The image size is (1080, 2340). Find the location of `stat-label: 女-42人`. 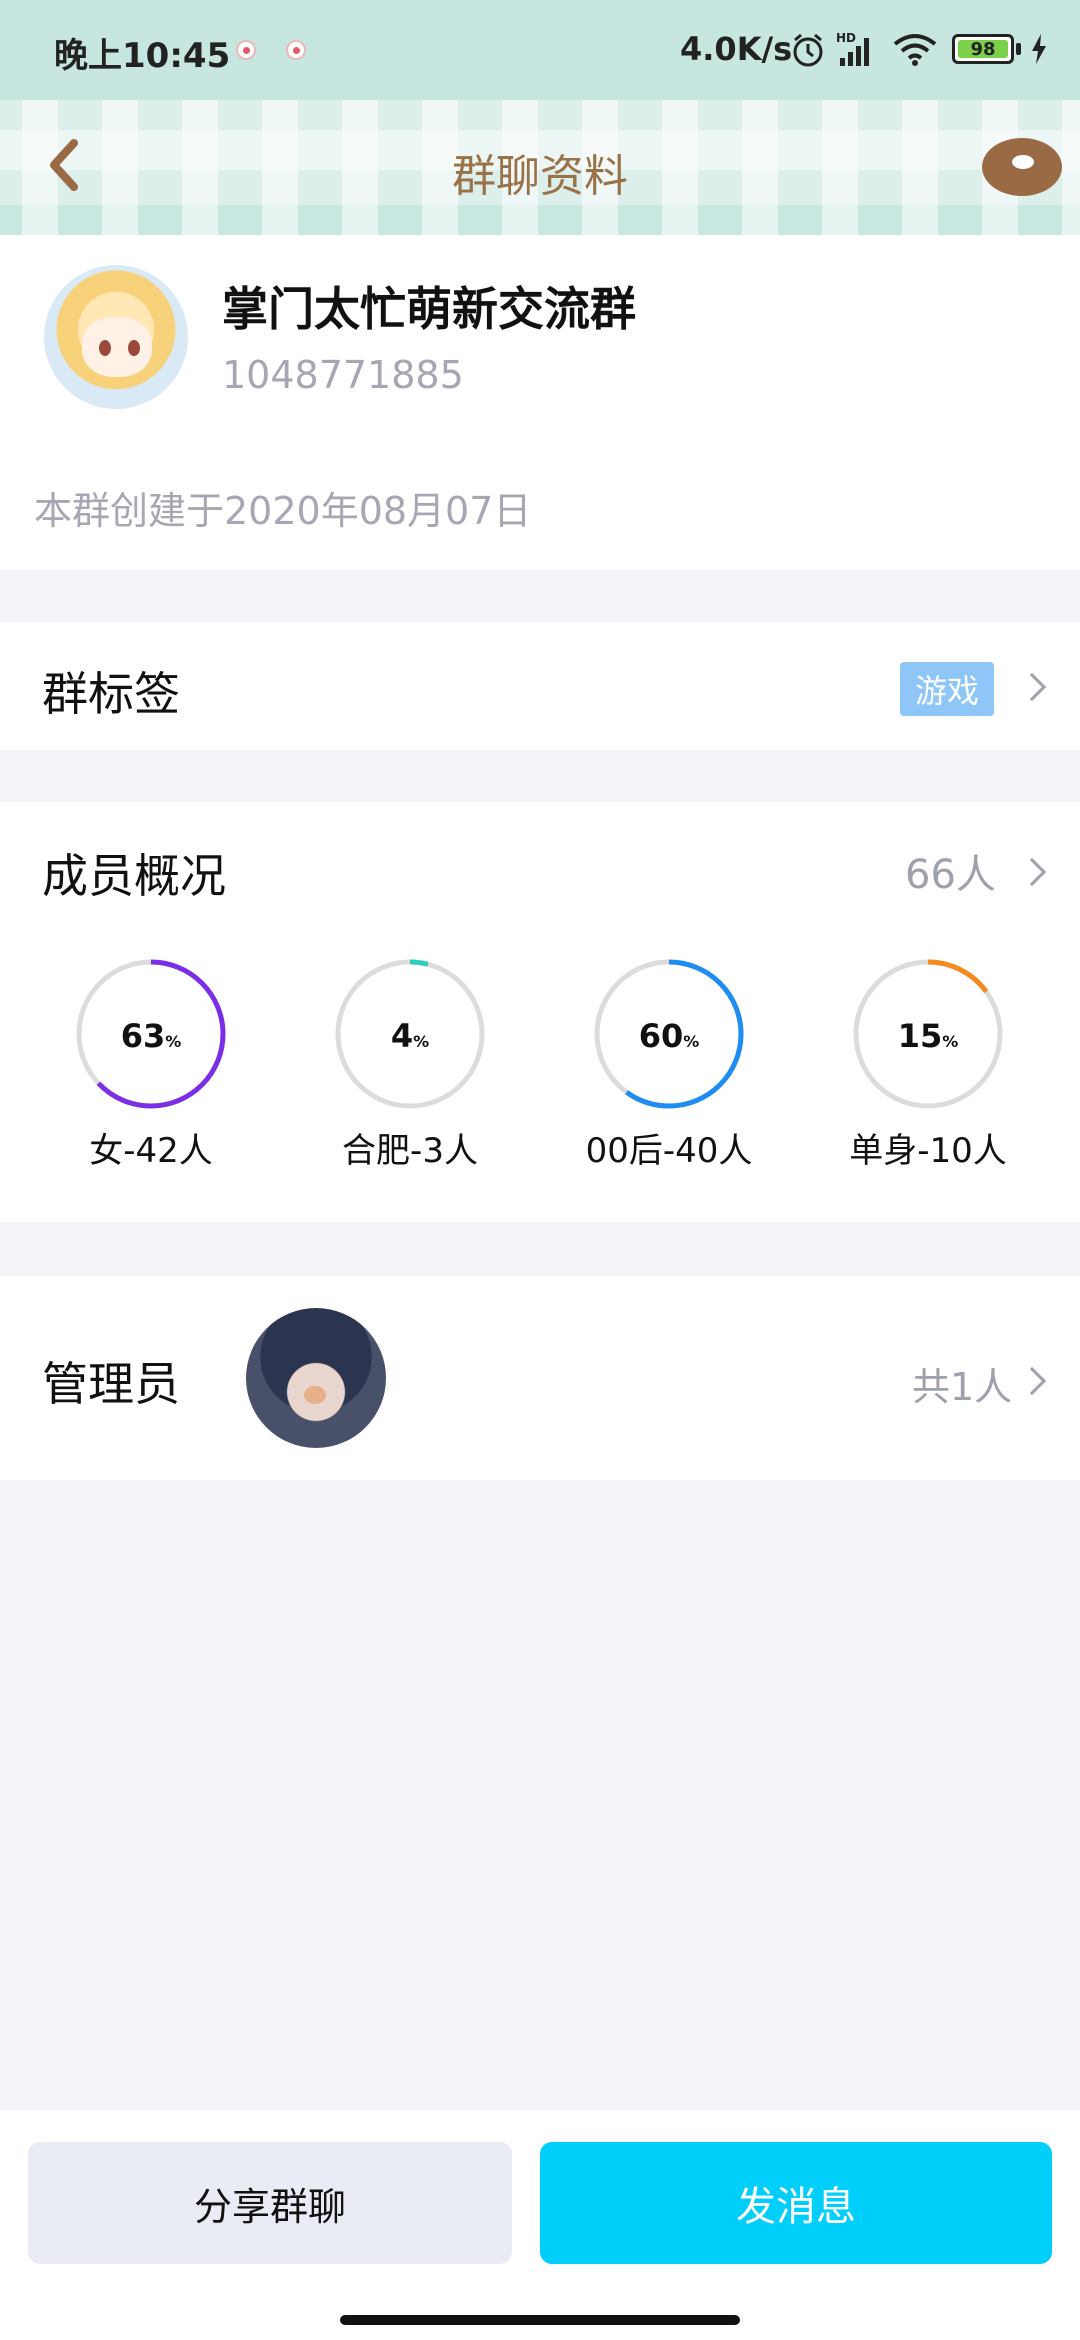

stat-label: 女-42人 is located at coordinates (151, 1151).